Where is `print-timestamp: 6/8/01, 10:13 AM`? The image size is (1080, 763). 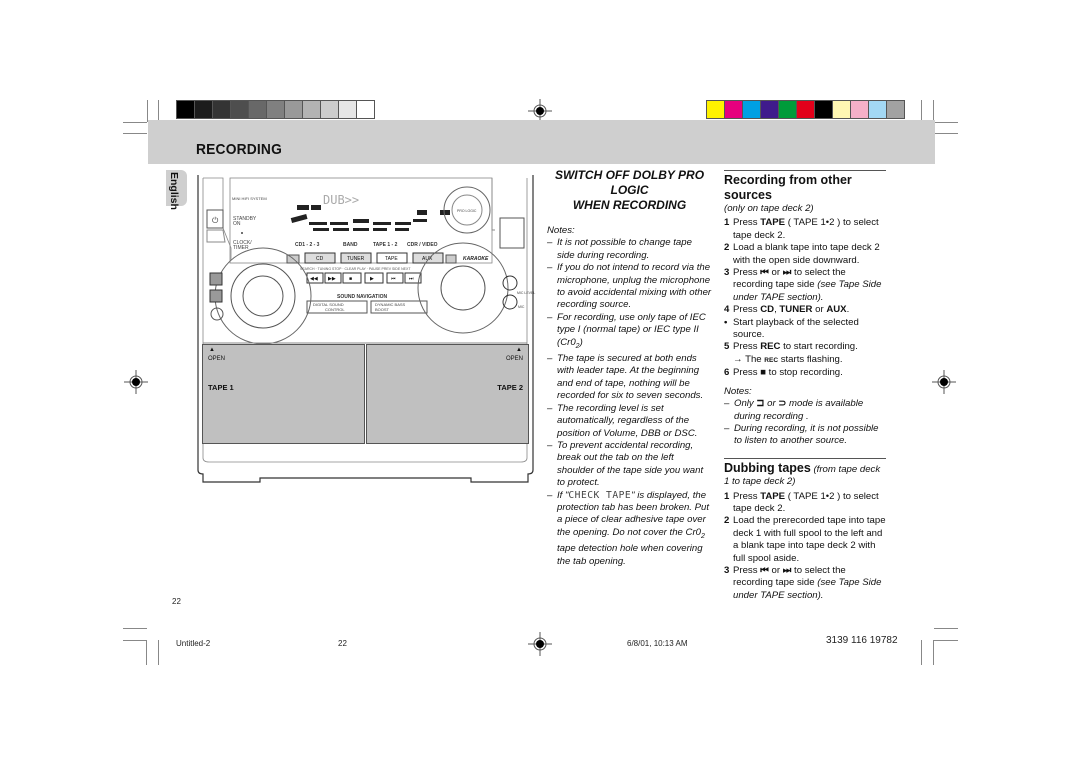
print-timestamp: 6/8/01, 10:13 AM is located at coordinates (657, 643).